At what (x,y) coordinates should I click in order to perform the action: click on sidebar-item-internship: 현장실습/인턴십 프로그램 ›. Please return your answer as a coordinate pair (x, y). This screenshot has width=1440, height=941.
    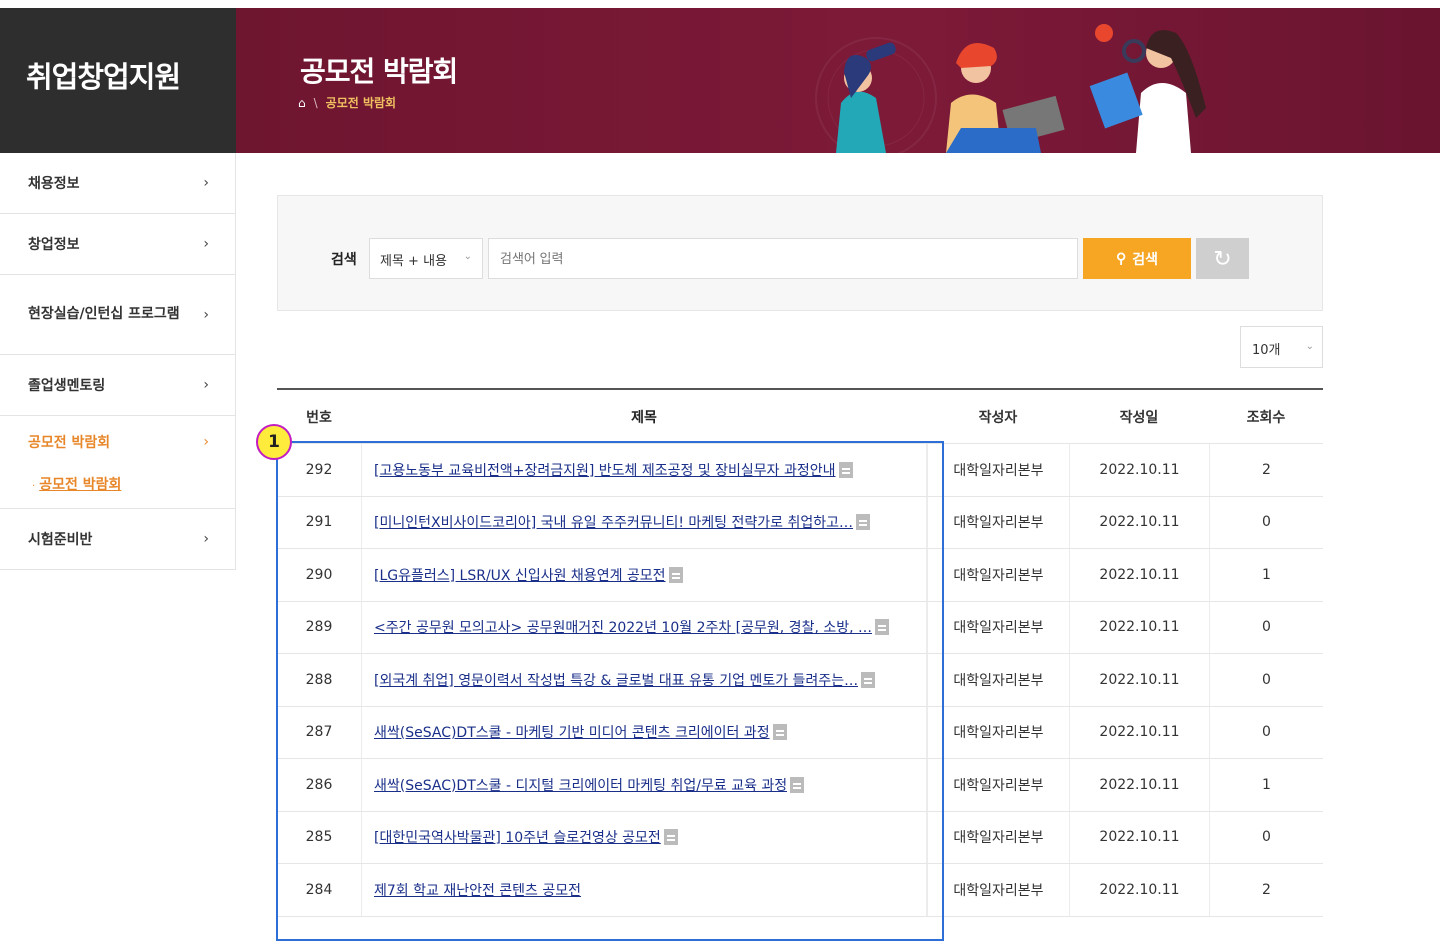
    Looking at the image, I should click on (117, 315).